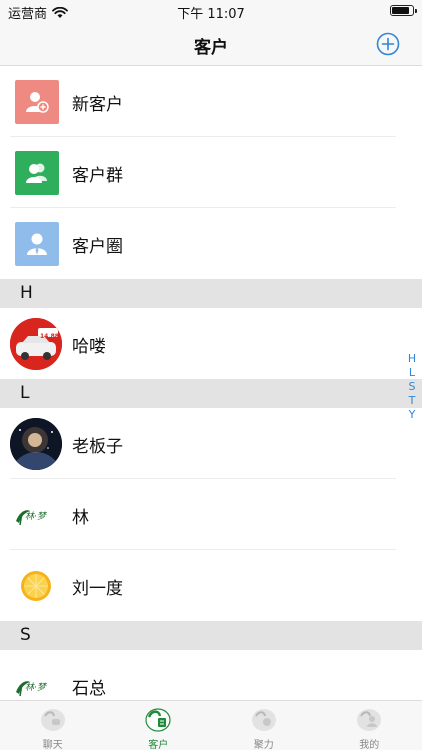  Describe the element at coordinates (97, 105) in the screenshot. I see `menu-item-label: 新客户` at that location.